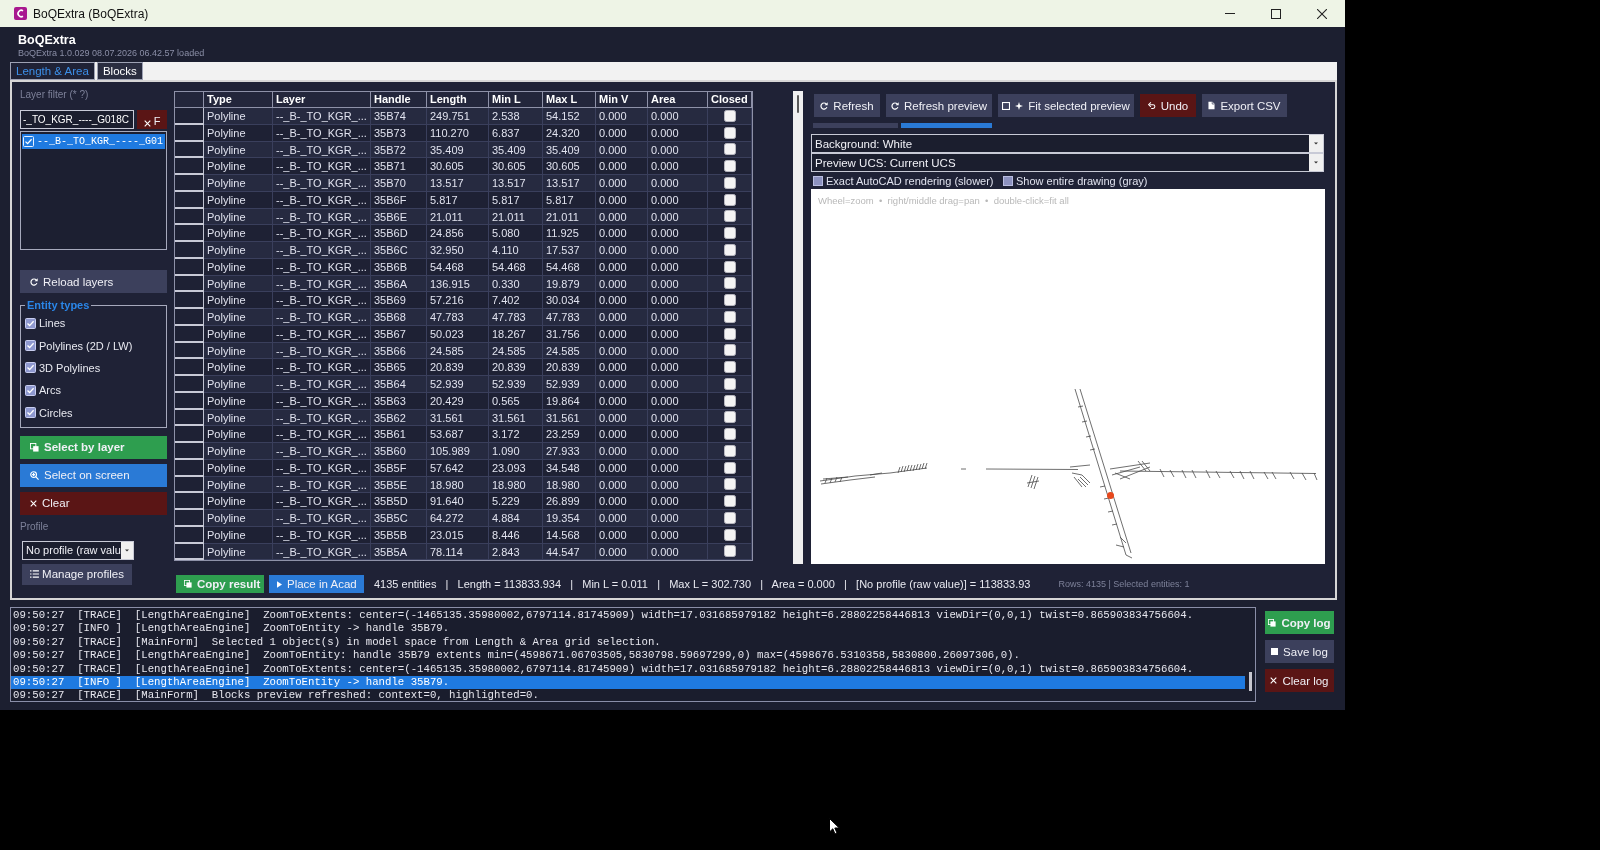 The width and height of the screenshot is (1600, 850). What do you see at coordinates (628, 696) in the screenshot?
I see `log-line: 09:50:27 [TRACE] [MainForm] Blocks preview refreshed: context=0, highlighted=0.` at bounding box center [628, 696].